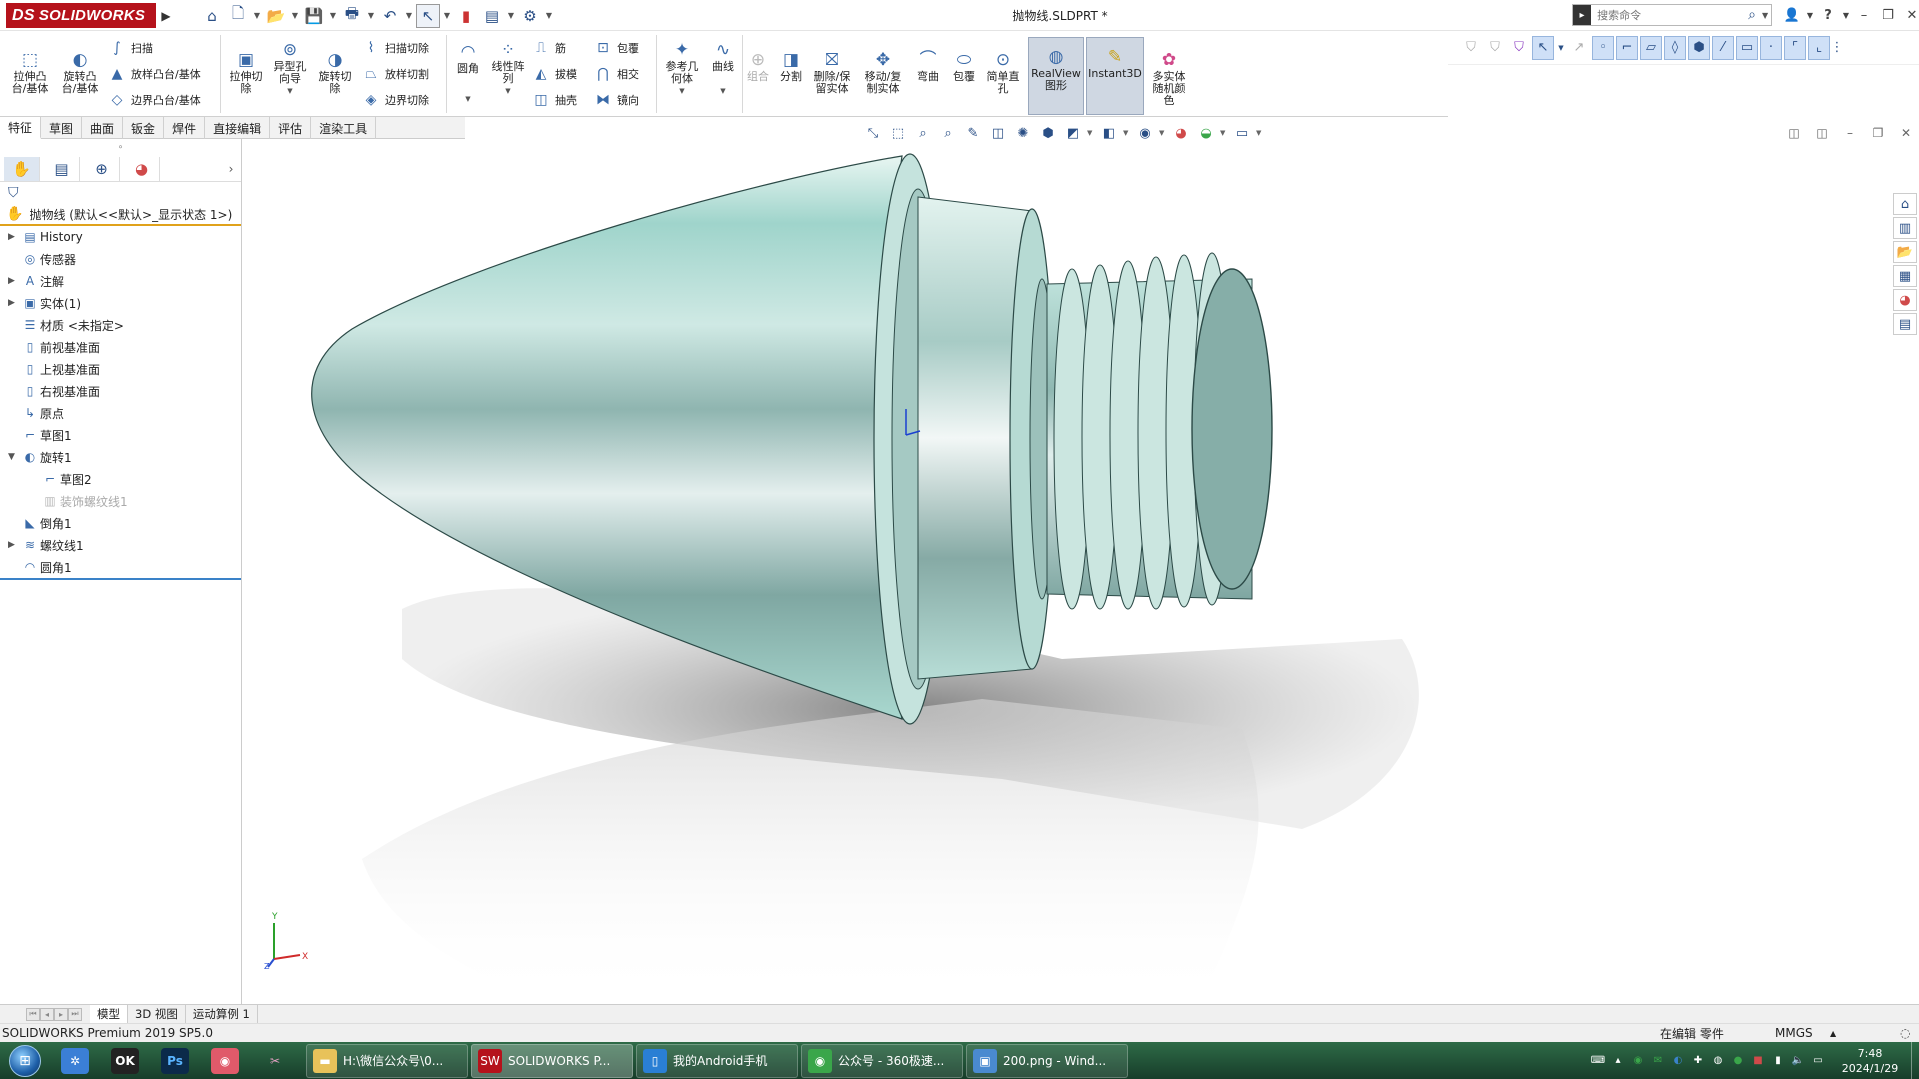 This screenshot has height=1079, width=1919. What do you see at coordinates (1850, 133) in the screenshot?
I see `viewport-minimize-icon: –` at bounding box center [1850, 133].